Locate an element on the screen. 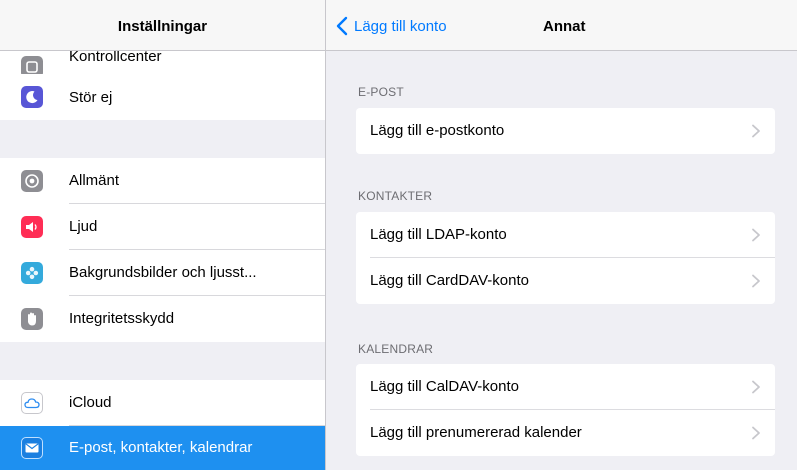 The image size is (797, 470). sidebar-item-label: Stör ej is located at coordinates (91, 97).